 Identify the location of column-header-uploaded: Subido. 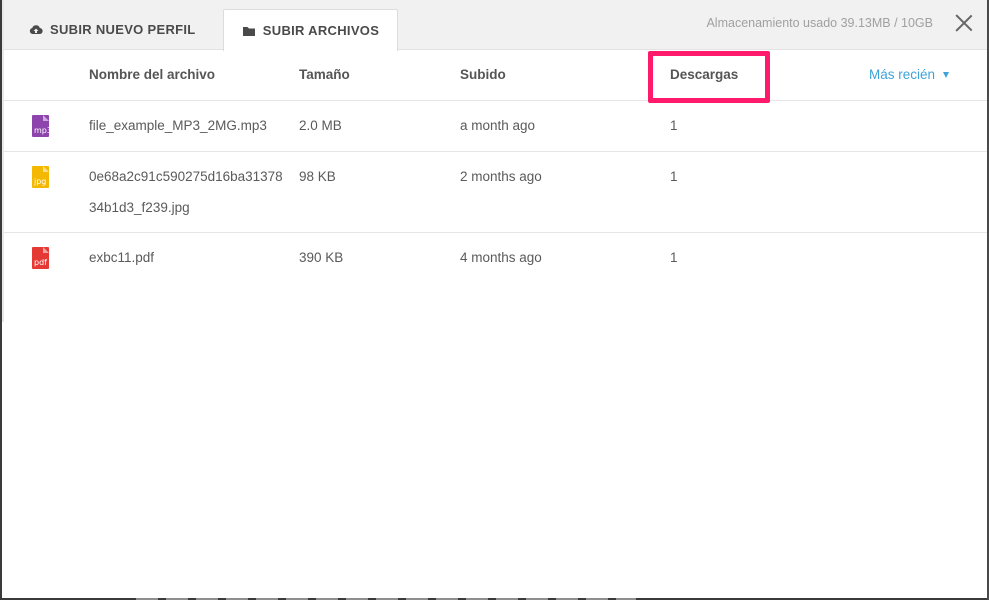
(483, 74).